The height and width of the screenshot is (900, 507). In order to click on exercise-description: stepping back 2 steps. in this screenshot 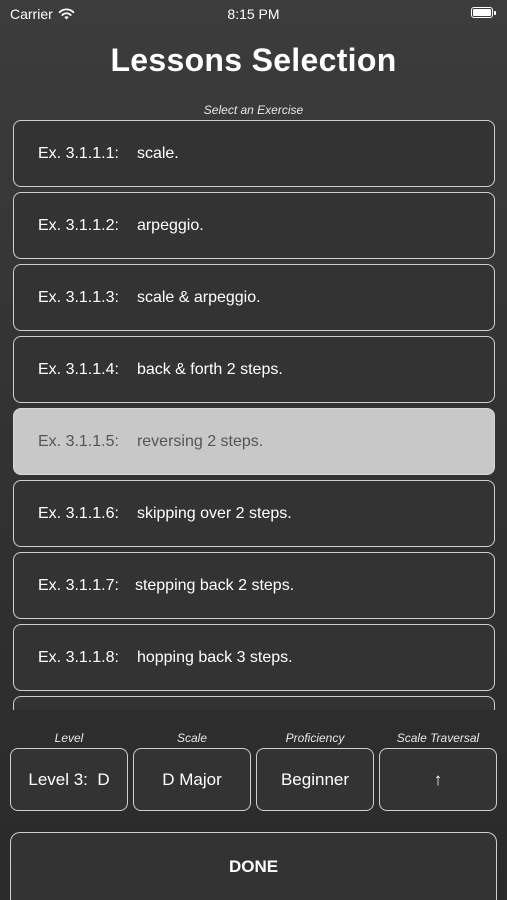, I will do `click(214, 585)`.